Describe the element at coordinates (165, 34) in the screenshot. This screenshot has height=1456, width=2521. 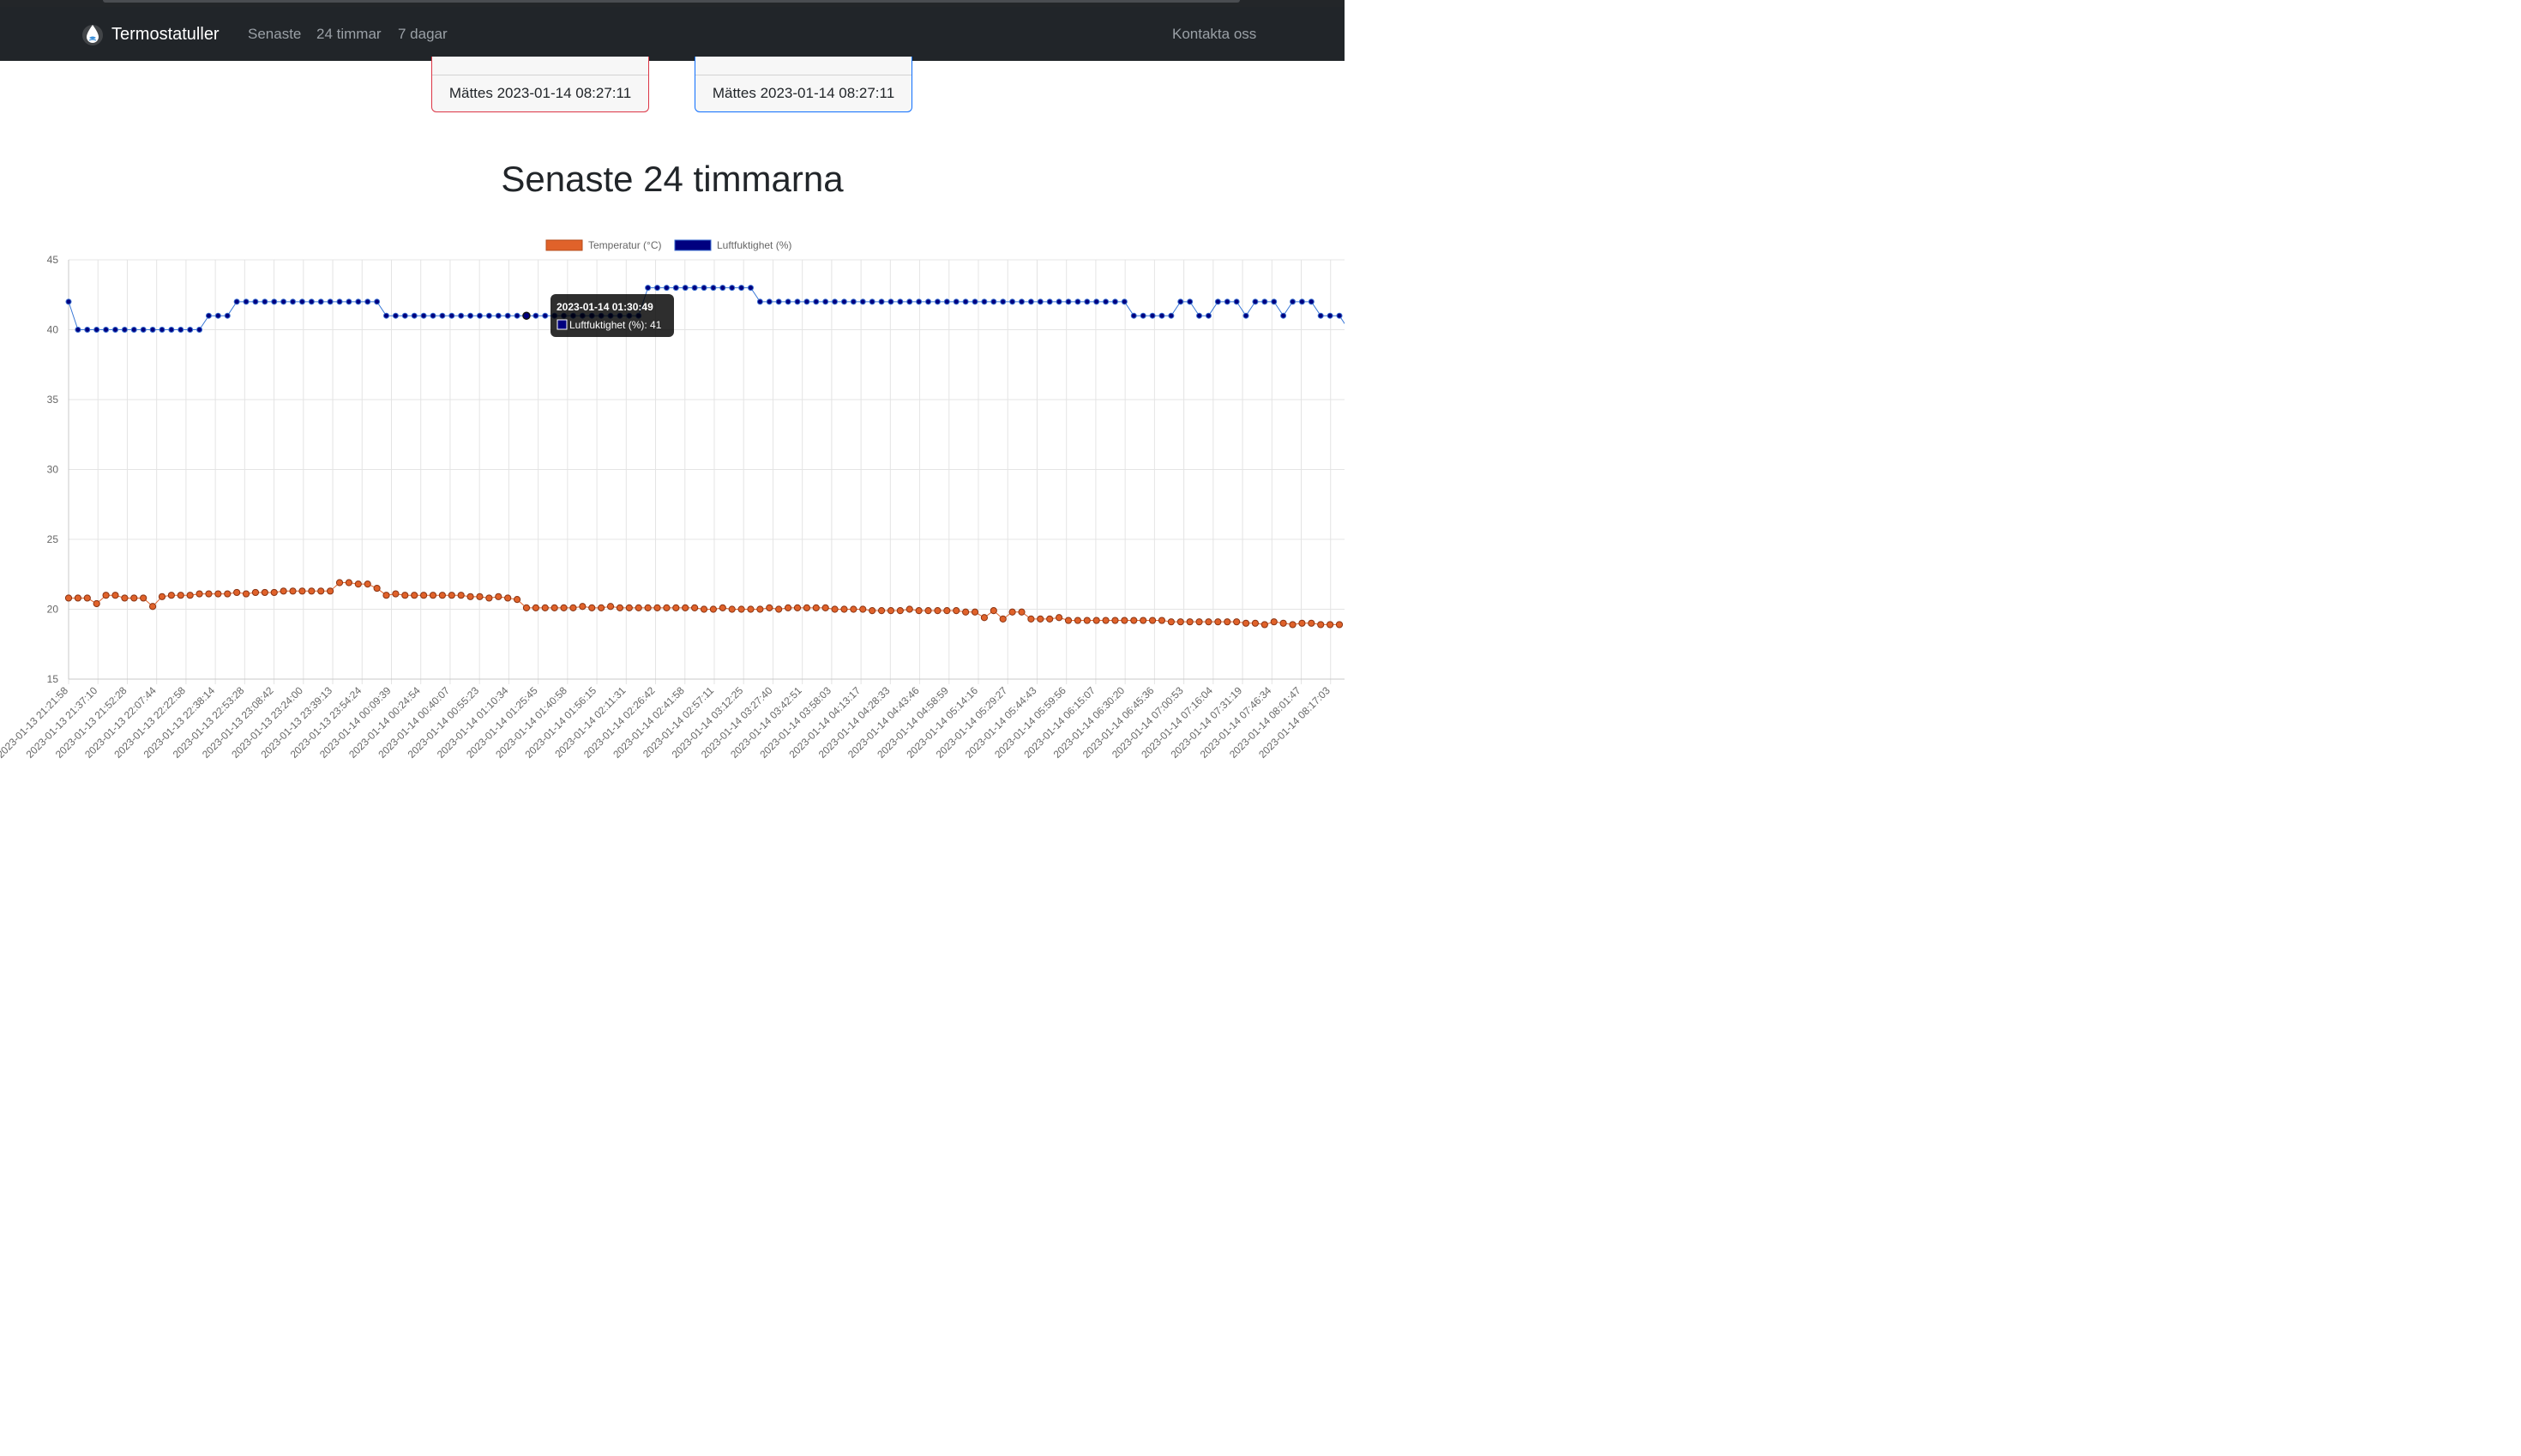
I see `brand-name: Termostatuller` at that location.